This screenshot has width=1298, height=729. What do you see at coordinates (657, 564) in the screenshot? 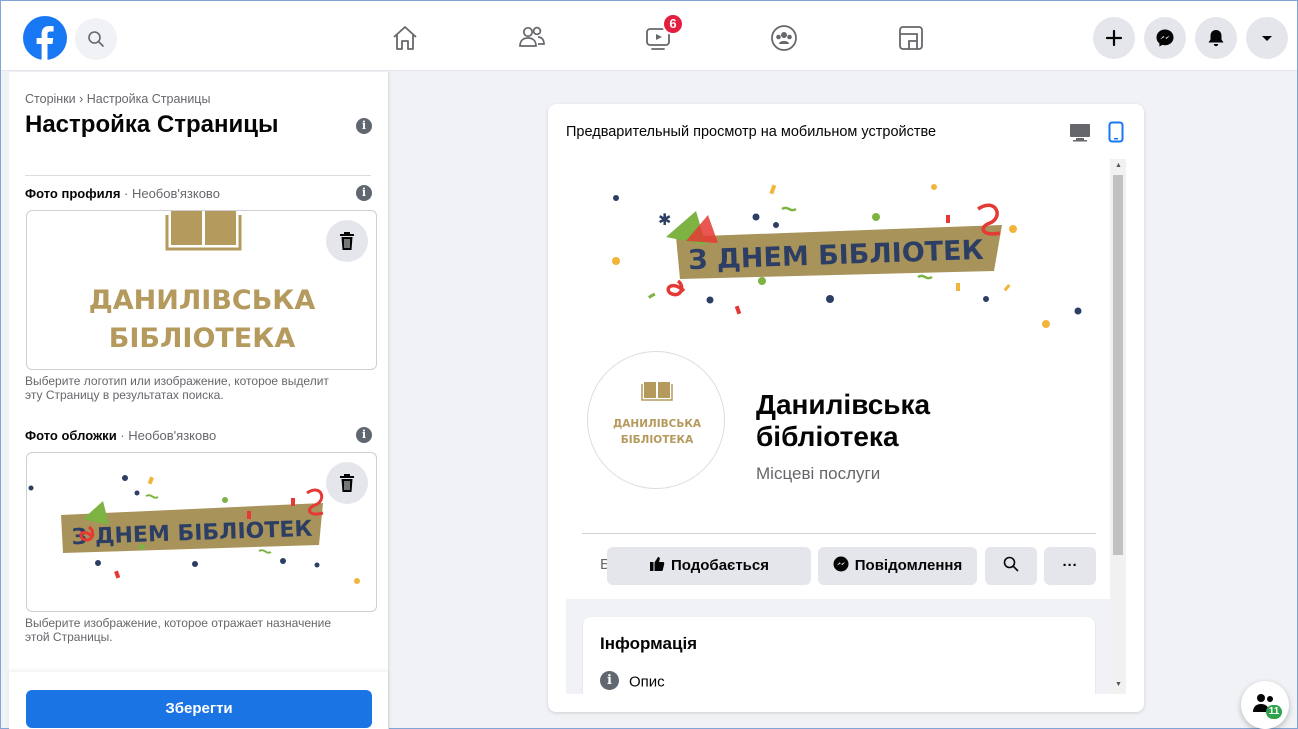
I see `thumbs-up-icon` at bounding box center [657, 564].